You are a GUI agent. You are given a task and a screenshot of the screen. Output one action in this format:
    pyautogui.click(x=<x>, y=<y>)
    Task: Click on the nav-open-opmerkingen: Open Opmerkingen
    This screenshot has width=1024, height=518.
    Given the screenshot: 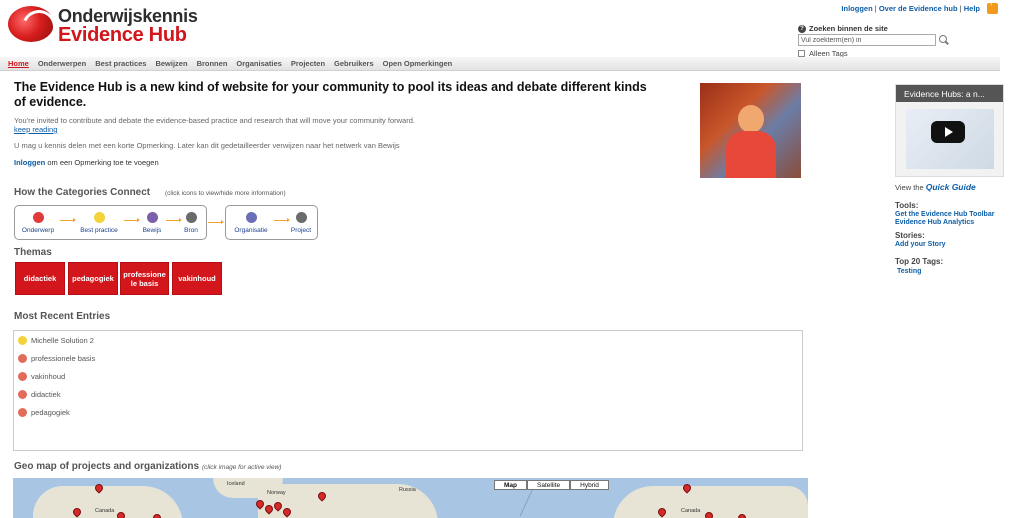 What is the action you would take?
    pyautogui.click(x=418, y=63)
    